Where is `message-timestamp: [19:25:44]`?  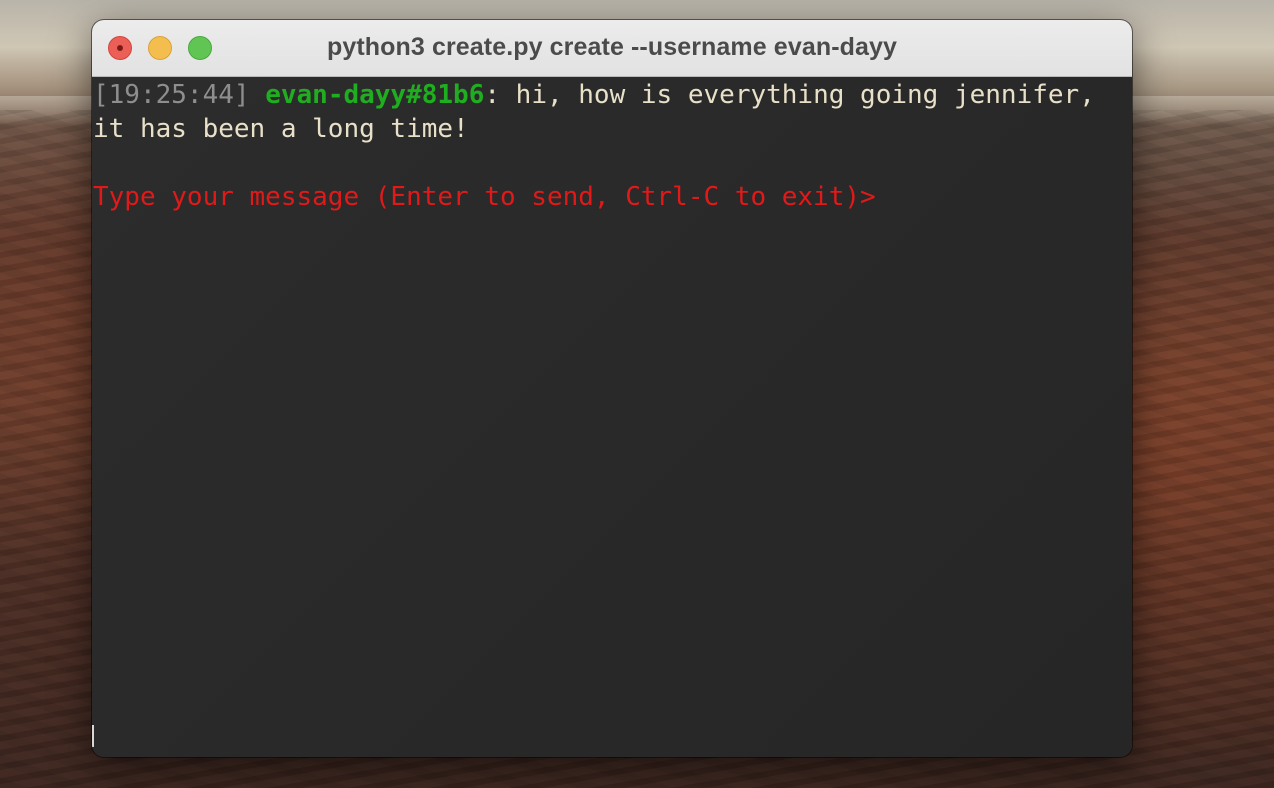 message-timestamp: [19:25:44] is located at coordinates (171, 95).